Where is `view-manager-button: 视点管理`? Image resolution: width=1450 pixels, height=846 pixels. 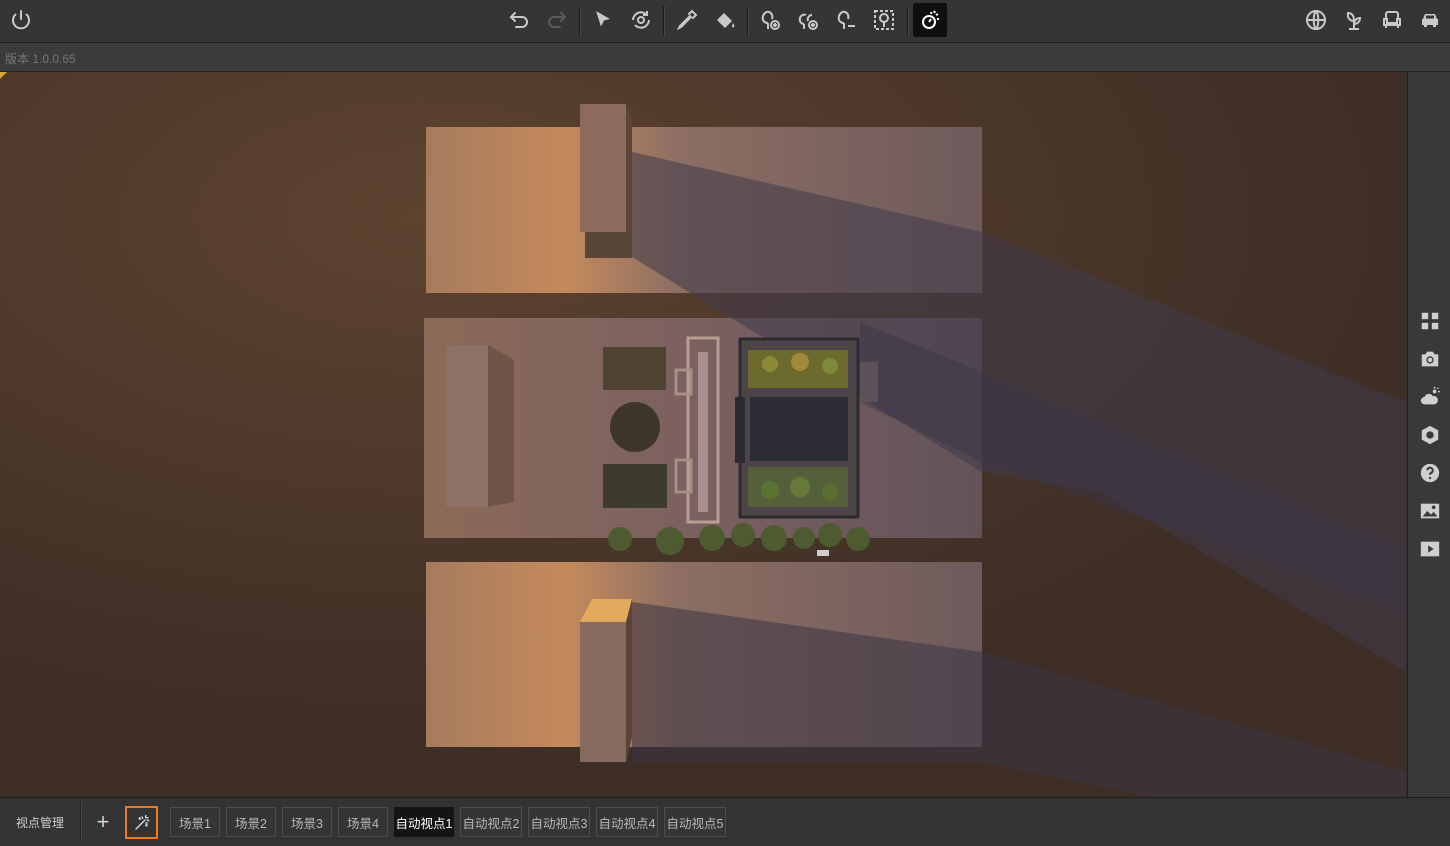
view-manager-button: 视点管理 is located at coordinates (40, 822).